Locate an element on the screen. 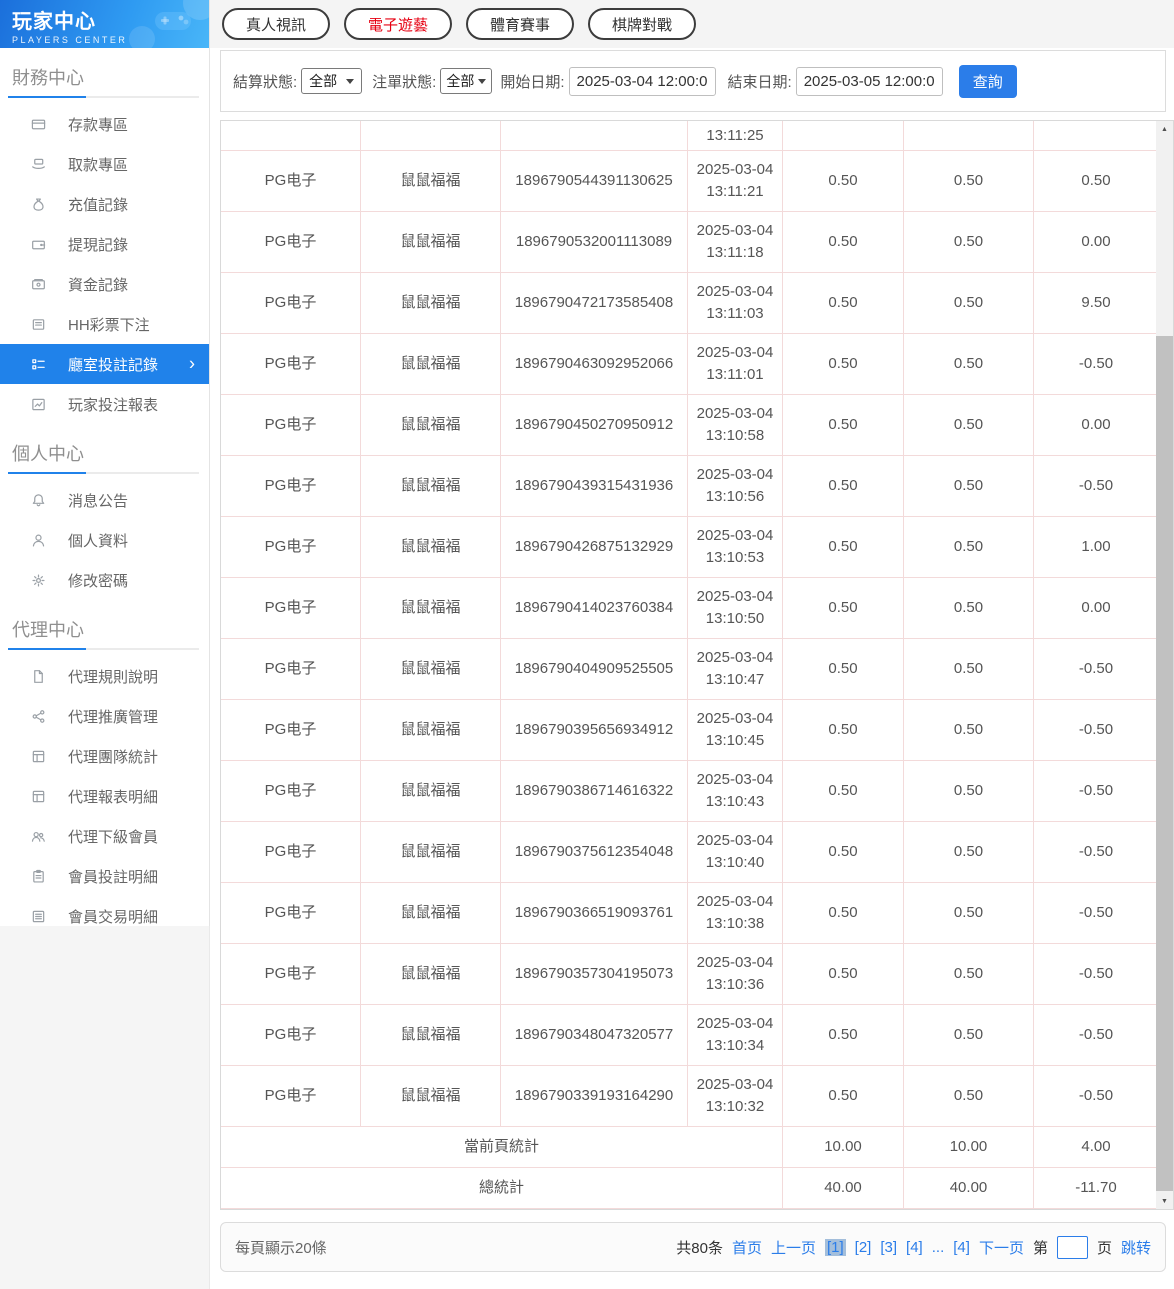  tab-4: 棋牌對戰 is located at coordinates (642, 24).